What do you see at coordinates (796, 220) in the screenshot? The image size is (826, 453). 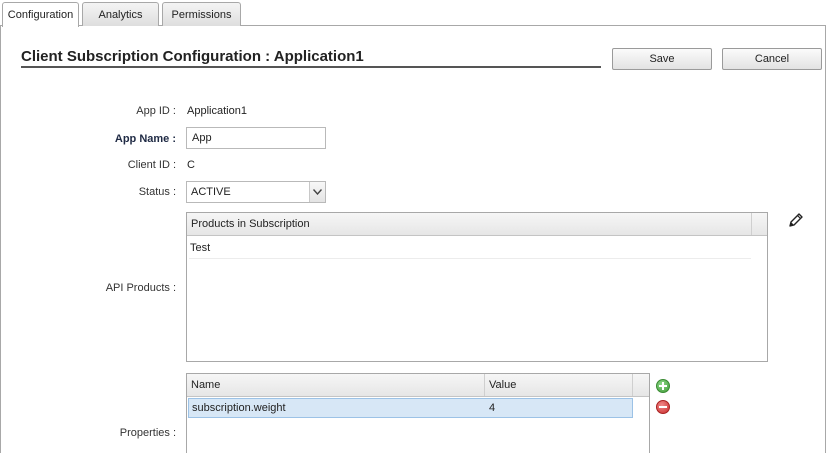 I see `pencil-icon` at bounding box center [796, 220].